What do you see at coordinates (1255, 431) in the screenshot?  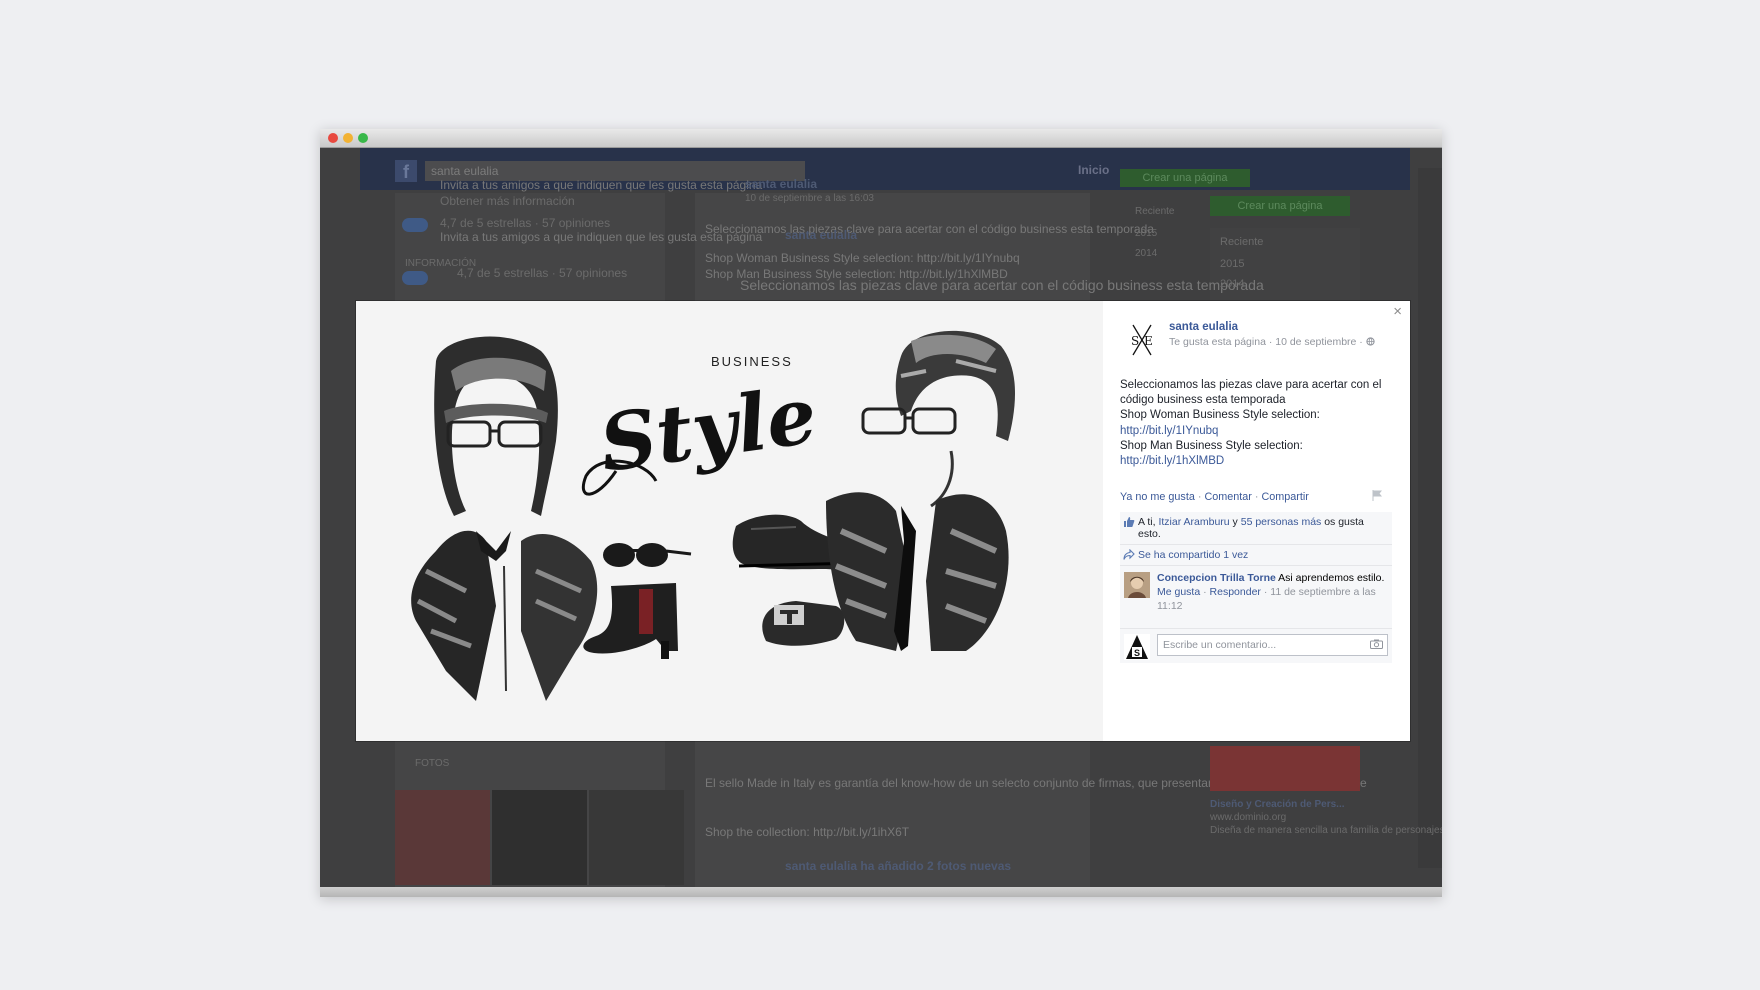 I see `woman-selection-link: http://bit.ly/1IYnubq` at bounding box center [1255, 431].